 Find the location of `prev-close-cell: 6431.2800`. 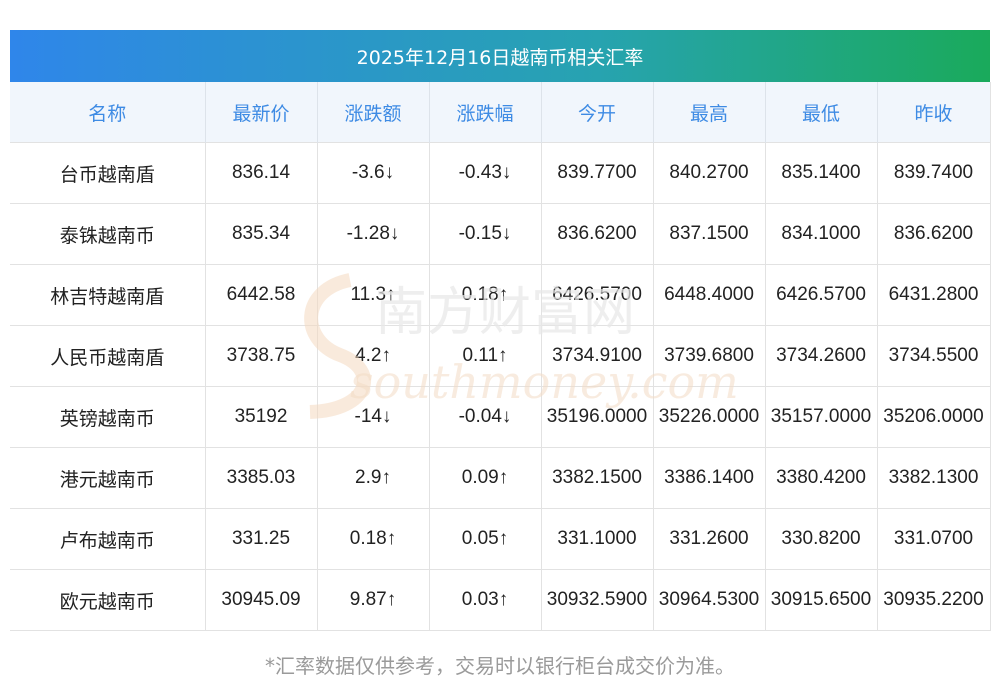

prev-close-cell: 6431.2800 is located at coordinates (934, 295).